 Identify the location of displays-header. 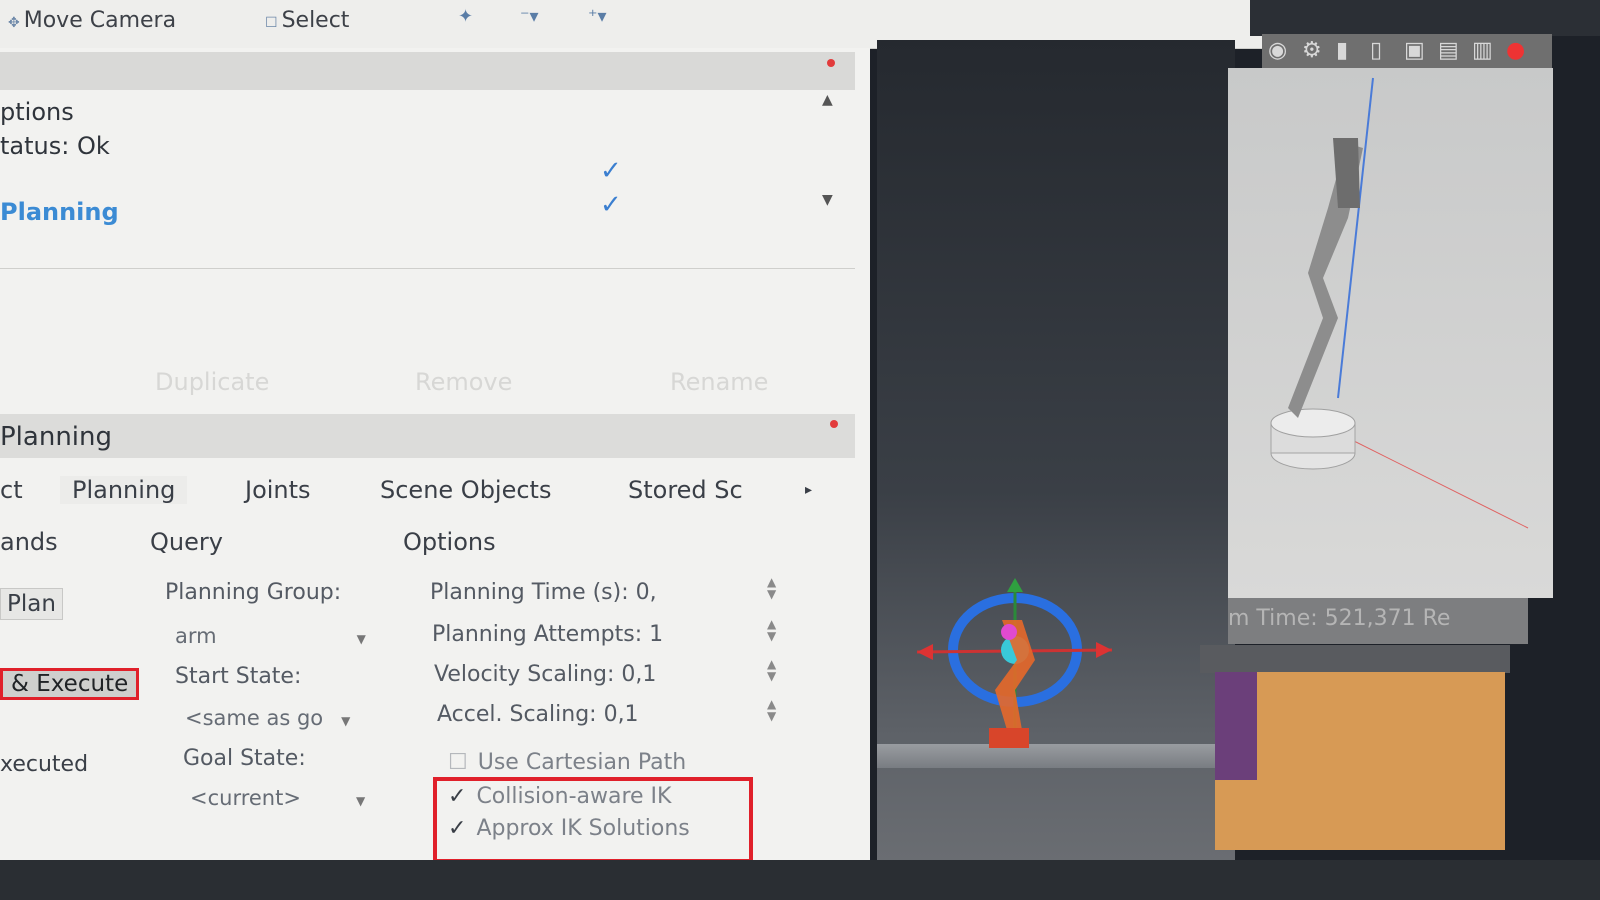
(427, 71).